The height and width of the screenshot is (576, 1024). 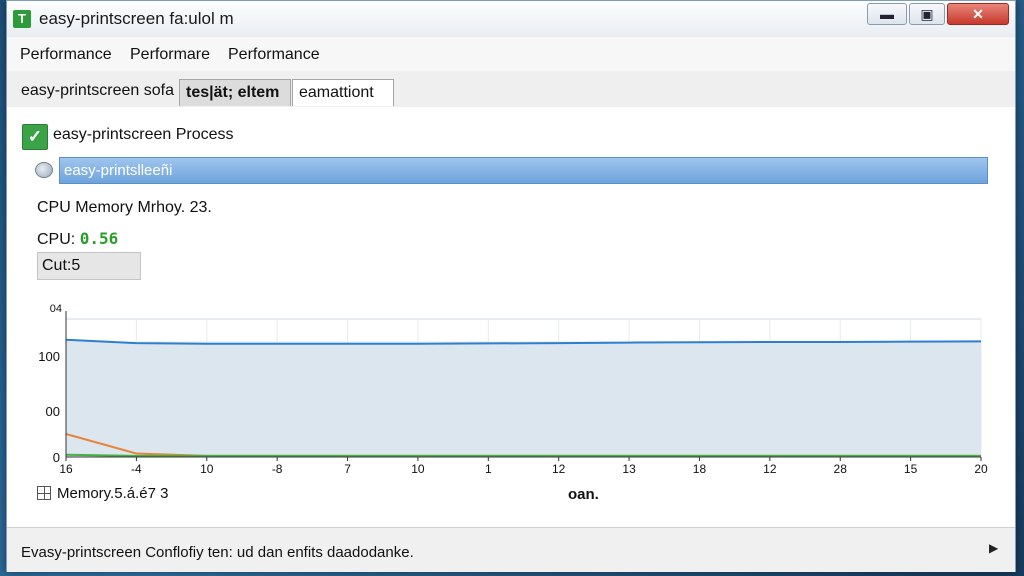 What do you see at coordinates (56, 239) in the screenshot?
I see `cpu-label: CPU:` at bounding box center [56, 239].